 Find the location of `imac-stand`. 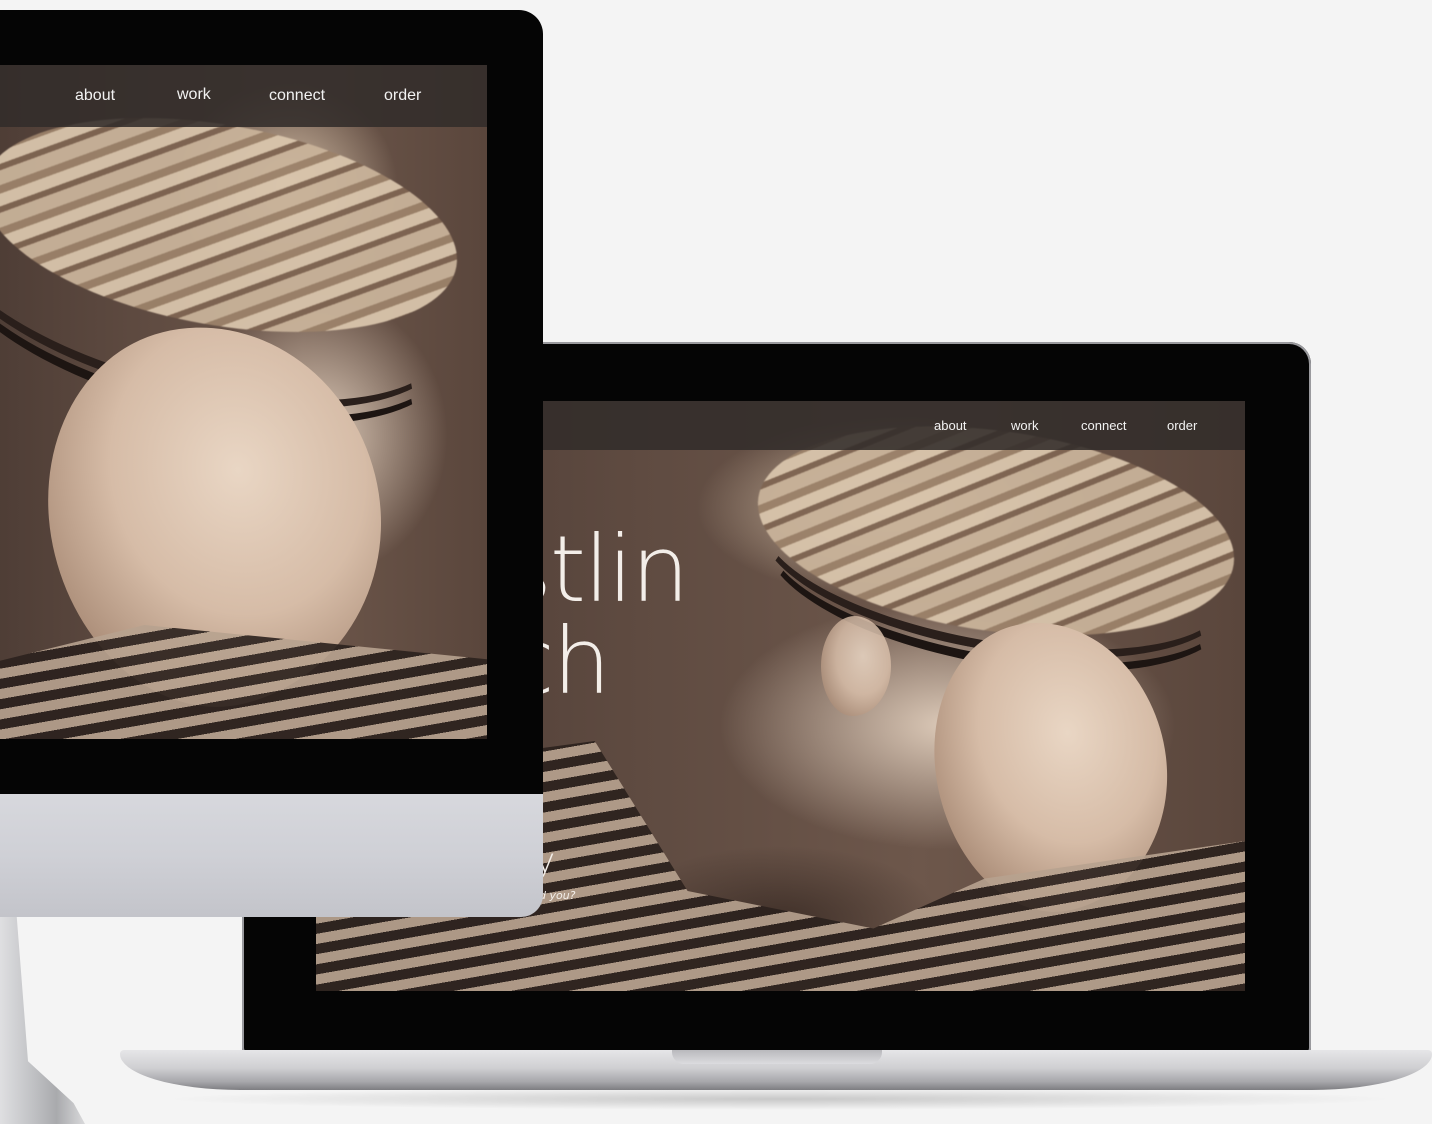

imac-stand is located at coordinates (42, 1019).